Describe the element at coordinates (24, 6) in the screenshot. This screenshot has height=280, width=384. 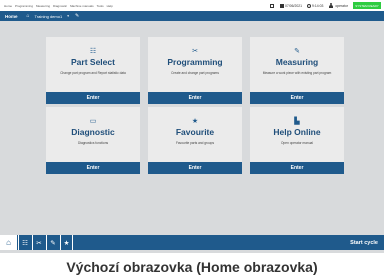
I see `menu-item-programming: Programming` at that location.